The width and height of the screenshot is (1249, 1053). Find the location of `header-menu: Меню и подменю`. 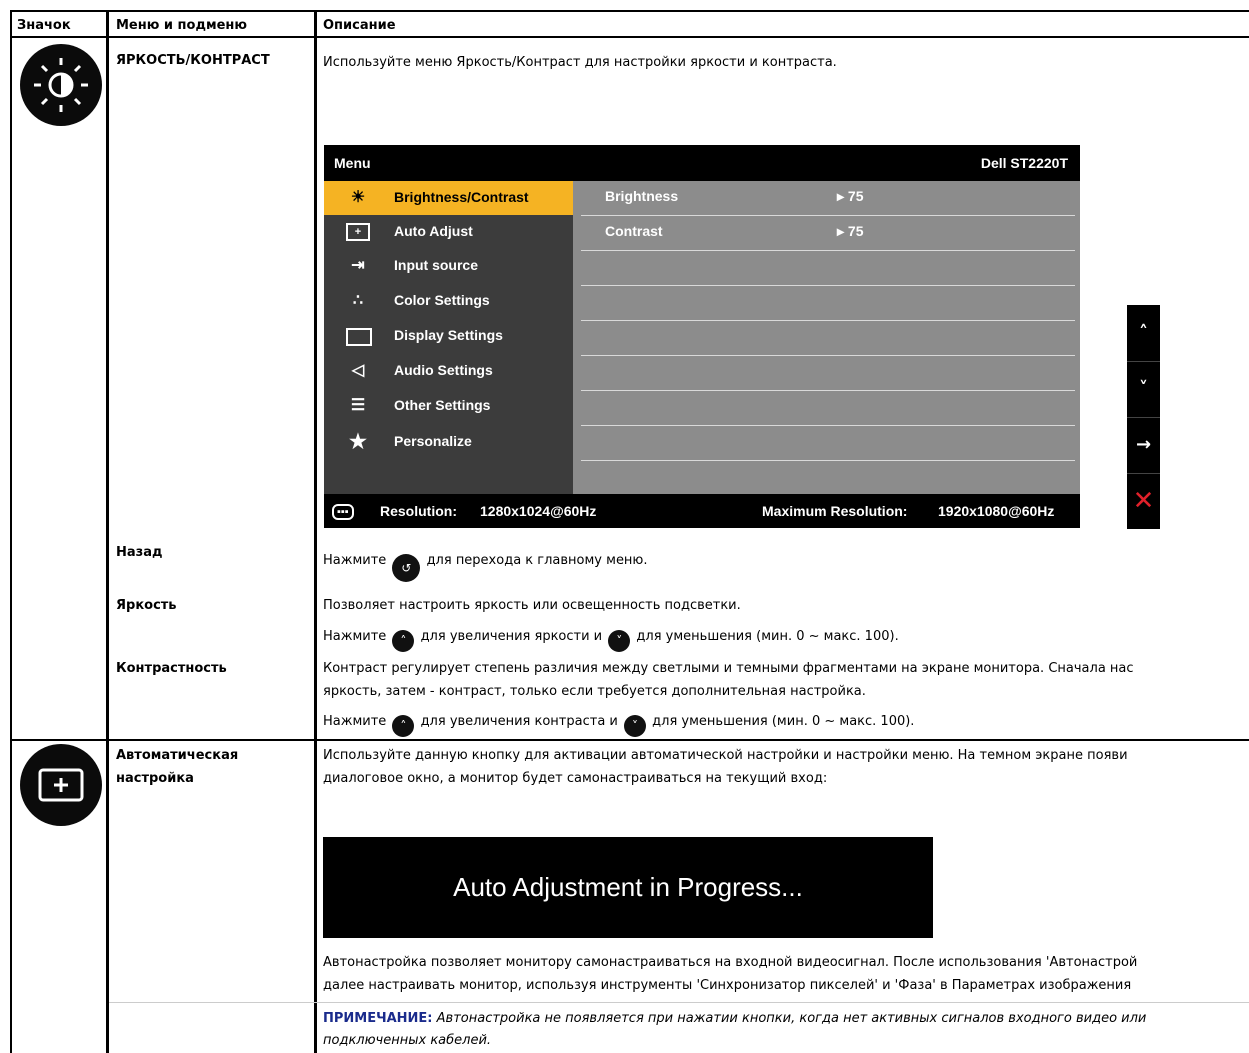

header-menu: Меню и подменю is located at coordinates (182, 25).